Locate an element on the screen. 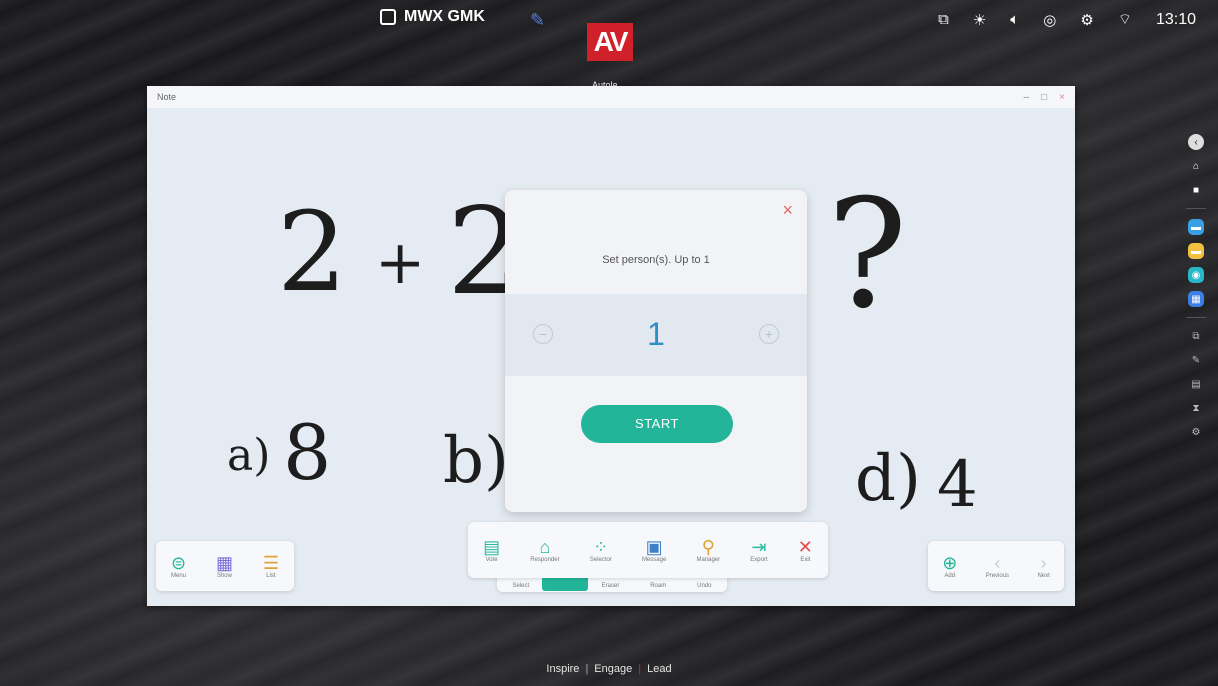  drawing-tool-roam: Roam is located at coordinates (658, 586).